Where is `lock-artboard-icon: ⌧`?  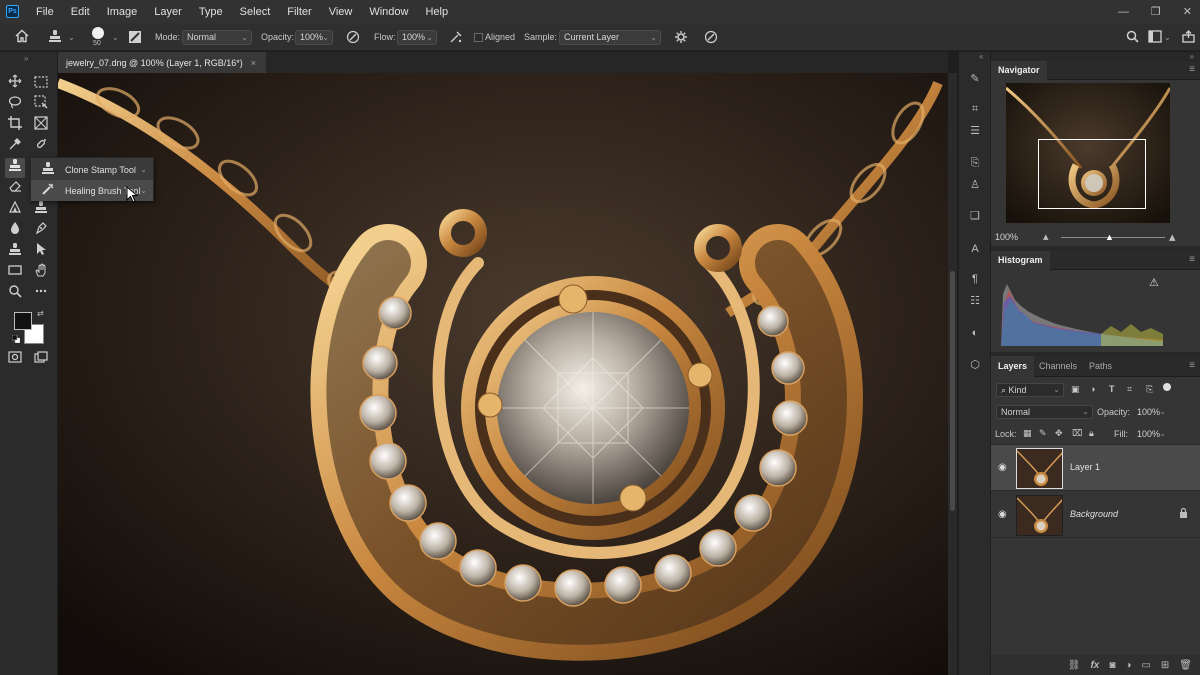
lock-artboard-icon: ⌧ is located at coordinates (1077, 433).